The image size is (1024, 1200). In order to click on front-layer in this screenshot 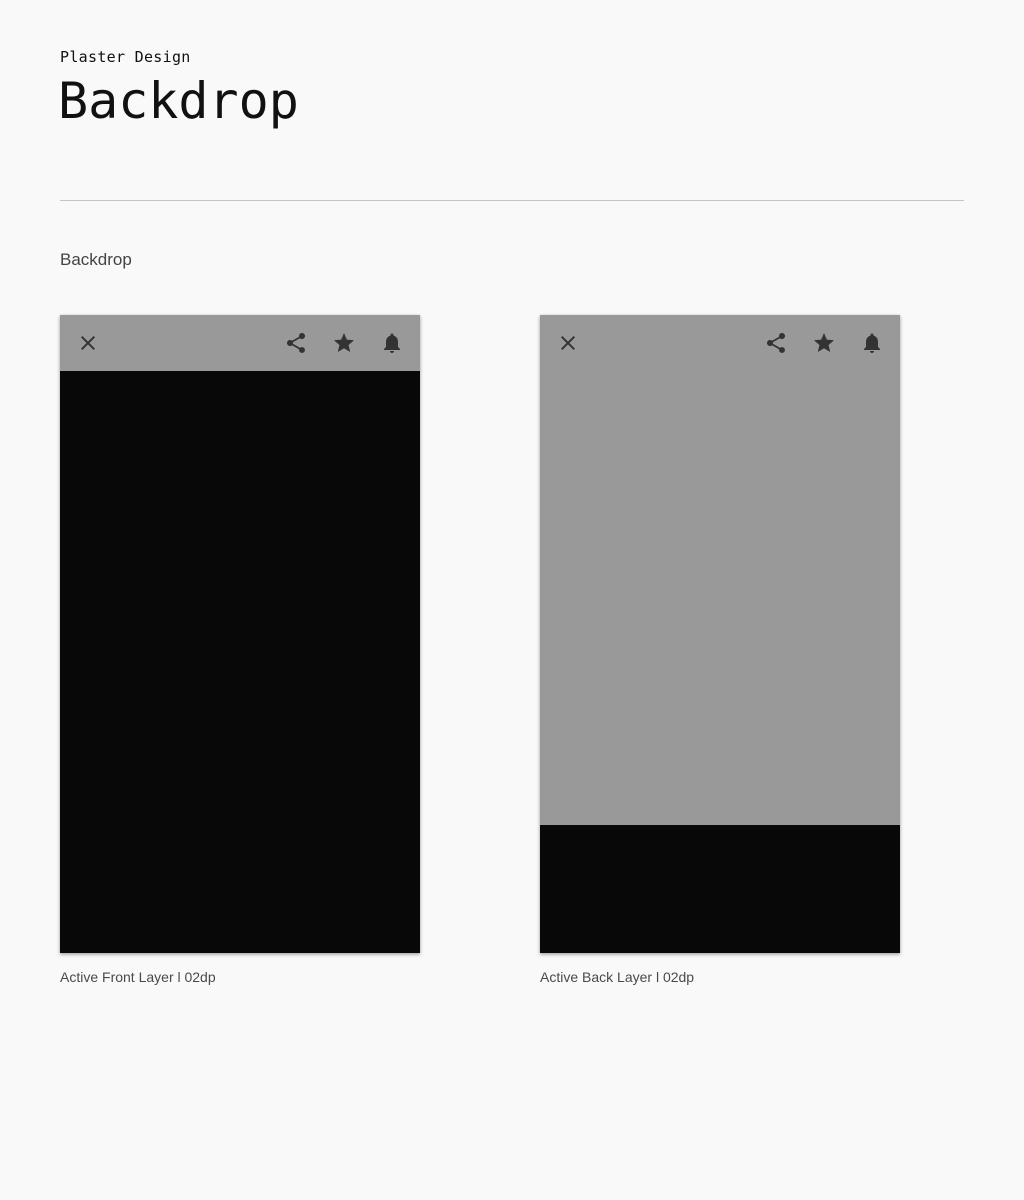, I will do `click(720, 889)`.